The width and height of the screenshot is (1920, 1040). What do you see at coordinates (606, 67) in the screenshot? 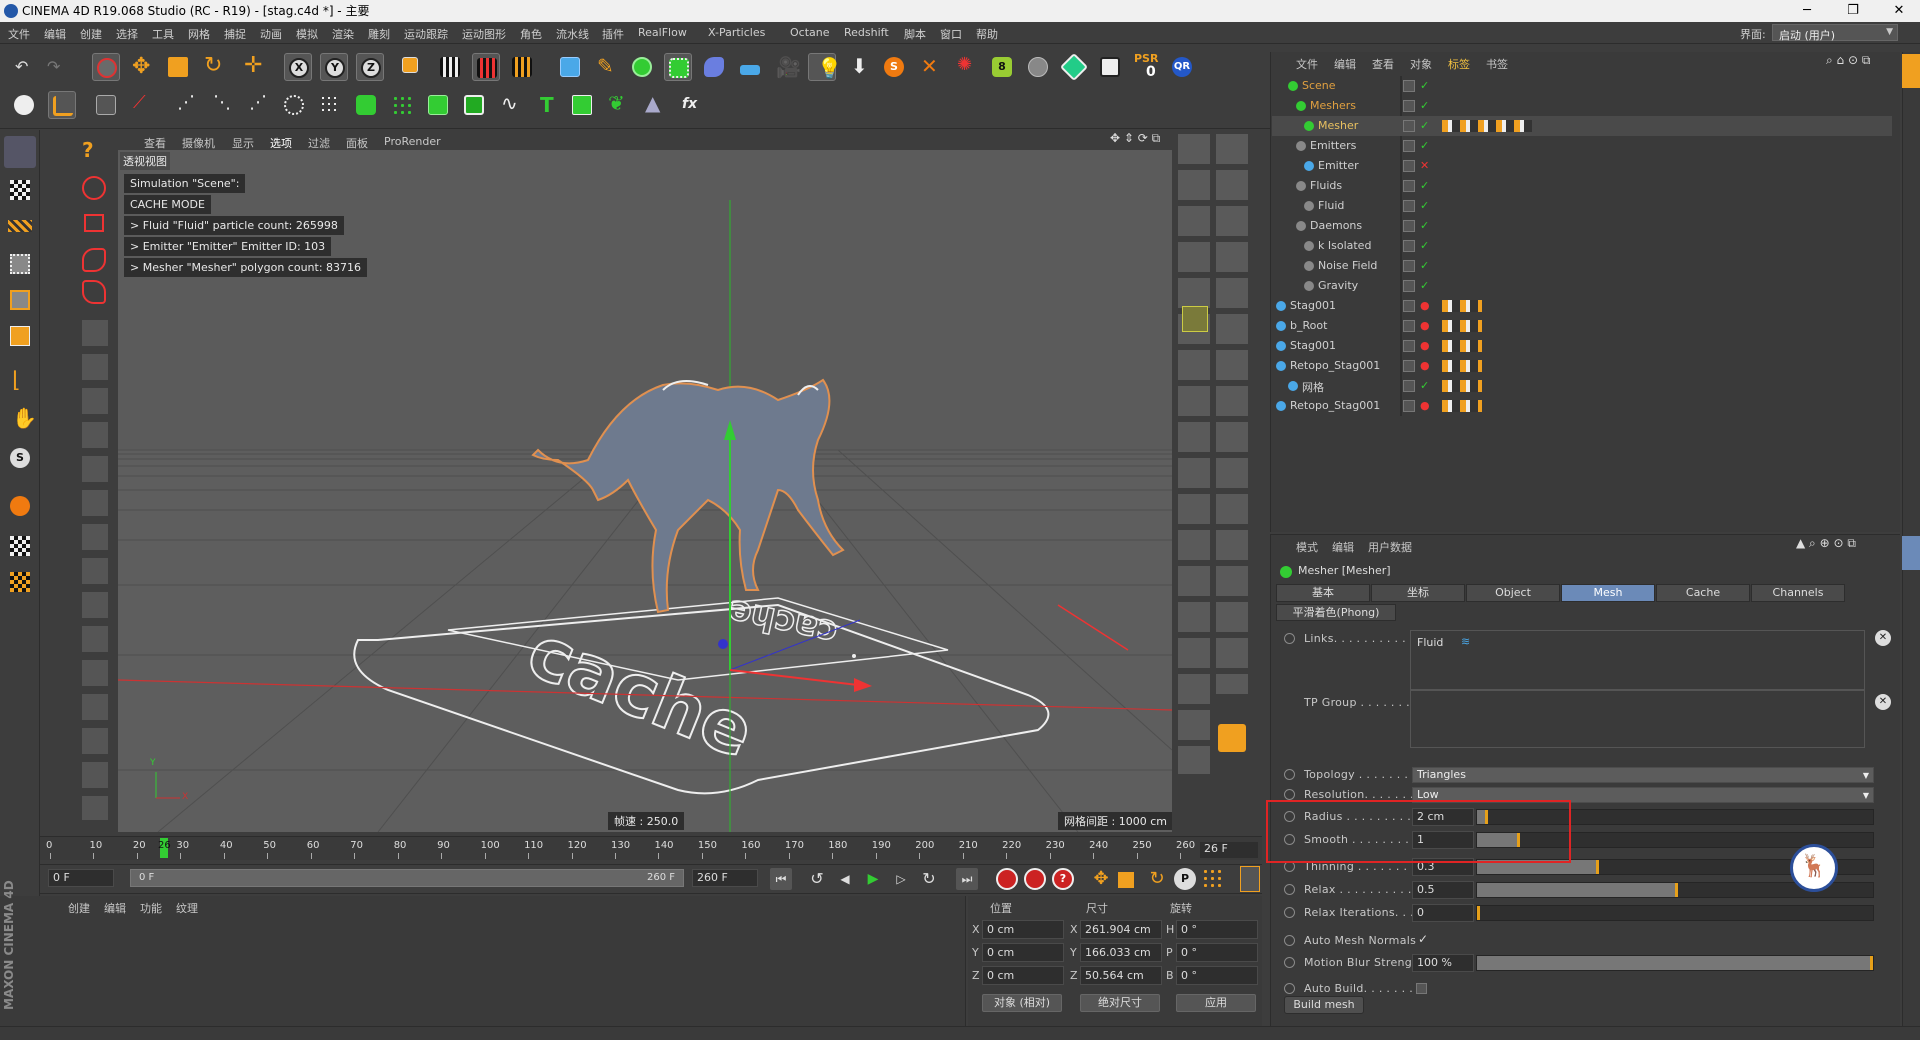
I see `pen-tool-icon: ✎` at bounding box center [606, 67].